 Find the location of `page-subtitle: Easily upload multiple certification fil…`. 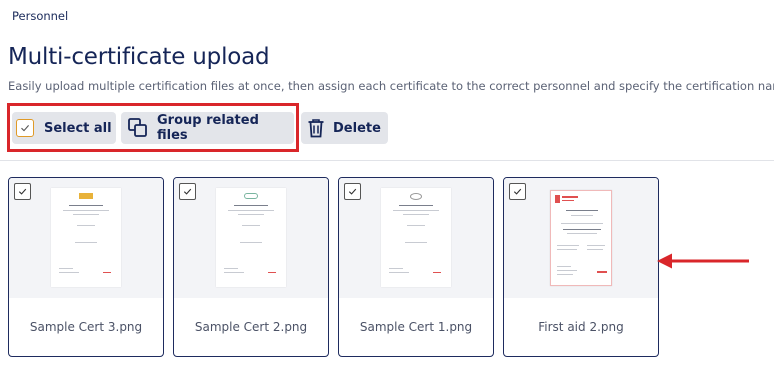

page-subtitle: Easily upload multiple certification fil… is located at coordinates (391, 86).